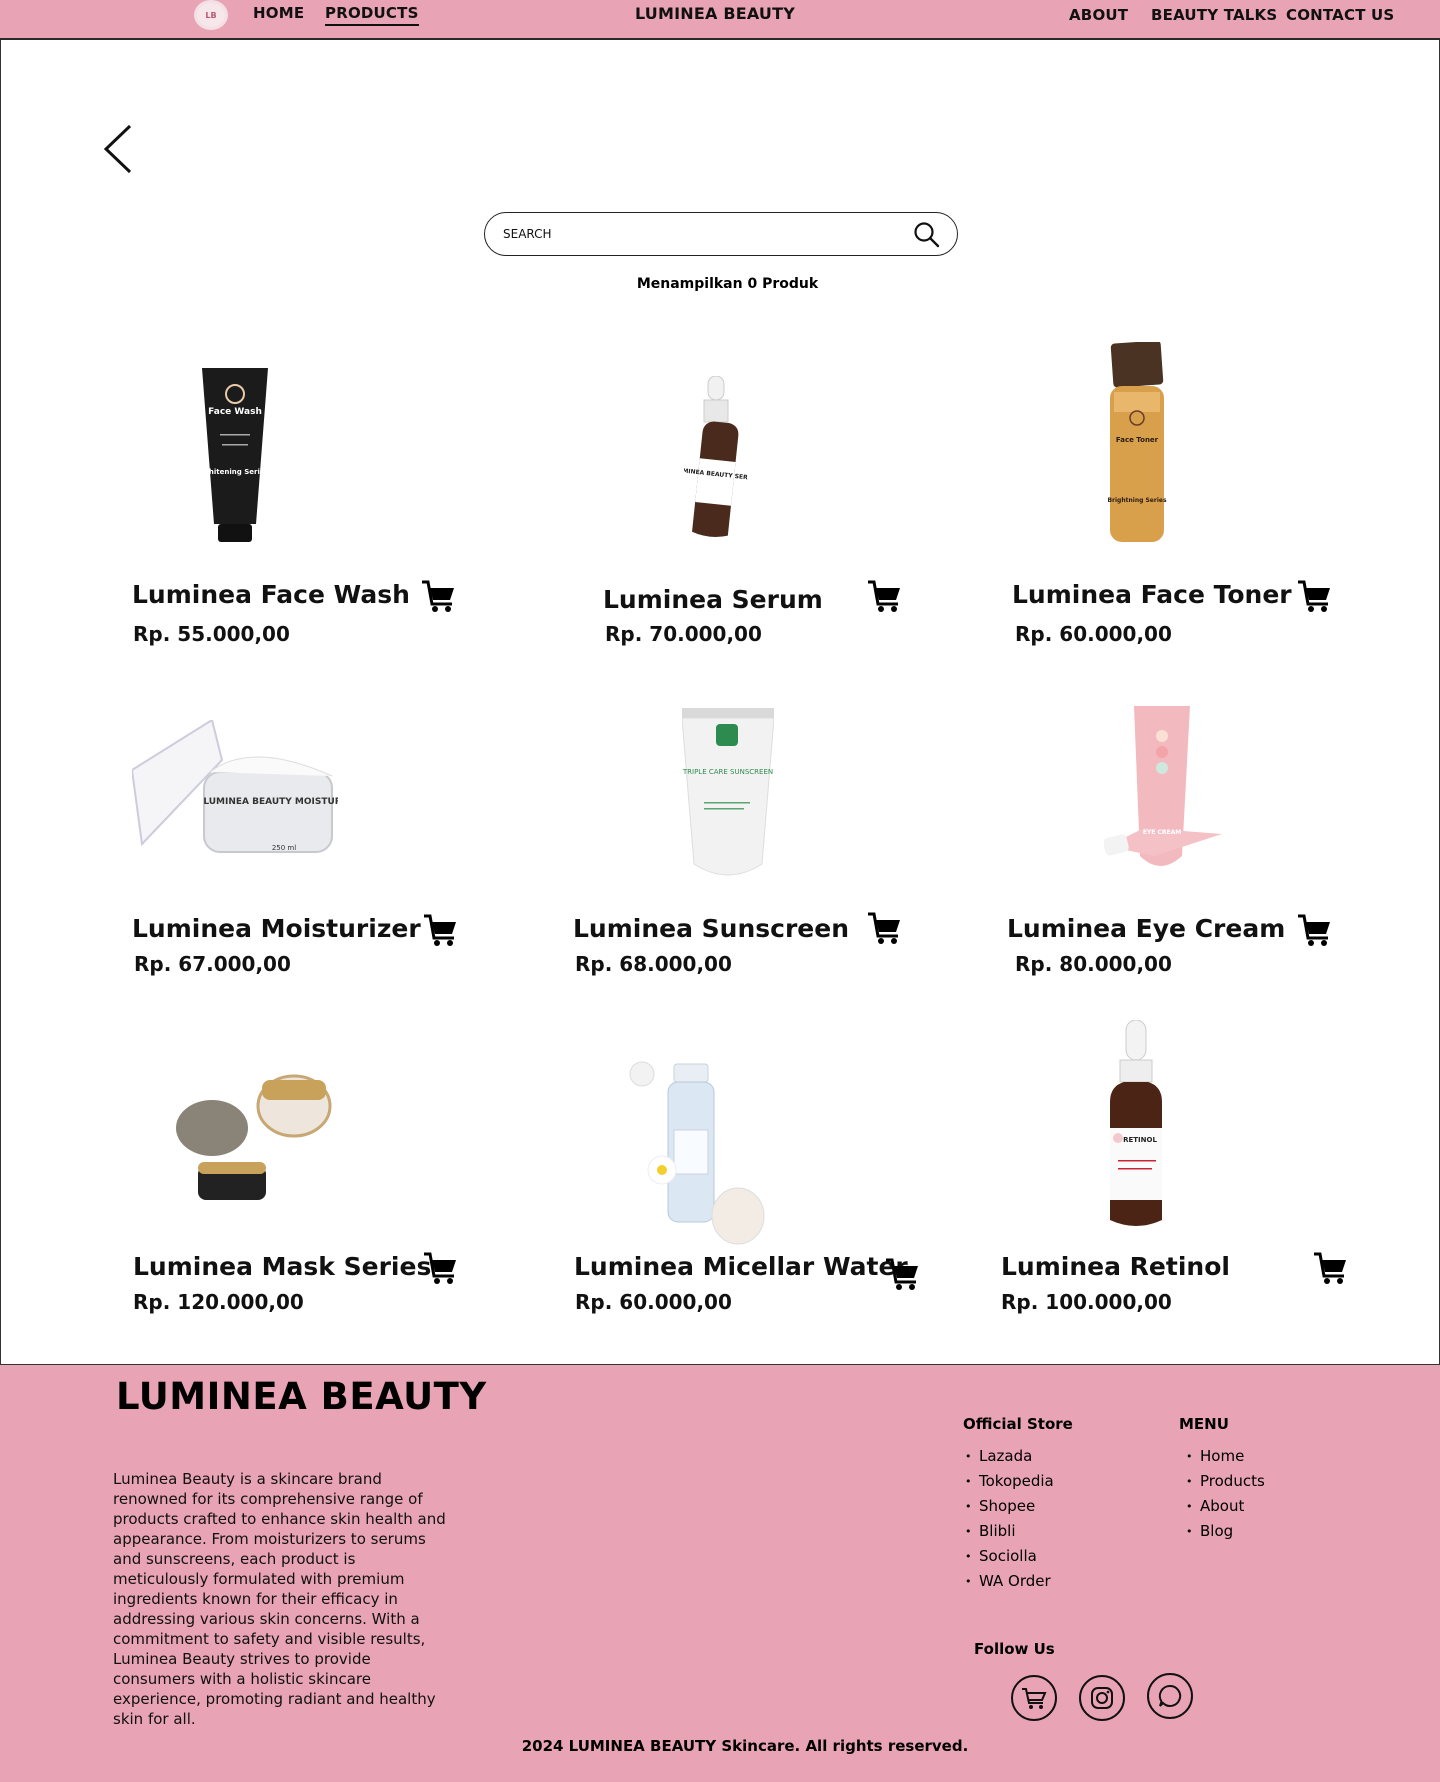 Image resolution: width=1440 pixels, height=1782 pixels. I want to click on search-bar, so click(721, 234).